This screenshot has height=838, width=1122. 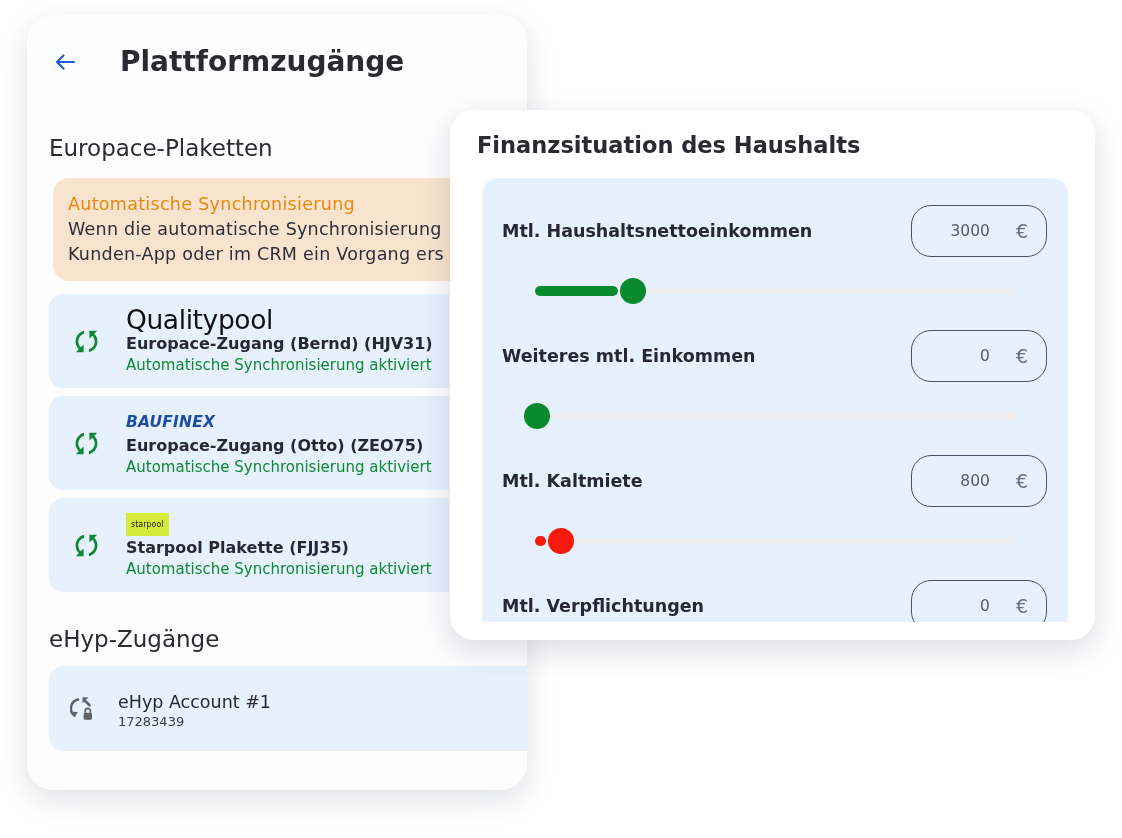 I want to click on section-heading: eHyp-Zugänge, so click(x=134, y=639).